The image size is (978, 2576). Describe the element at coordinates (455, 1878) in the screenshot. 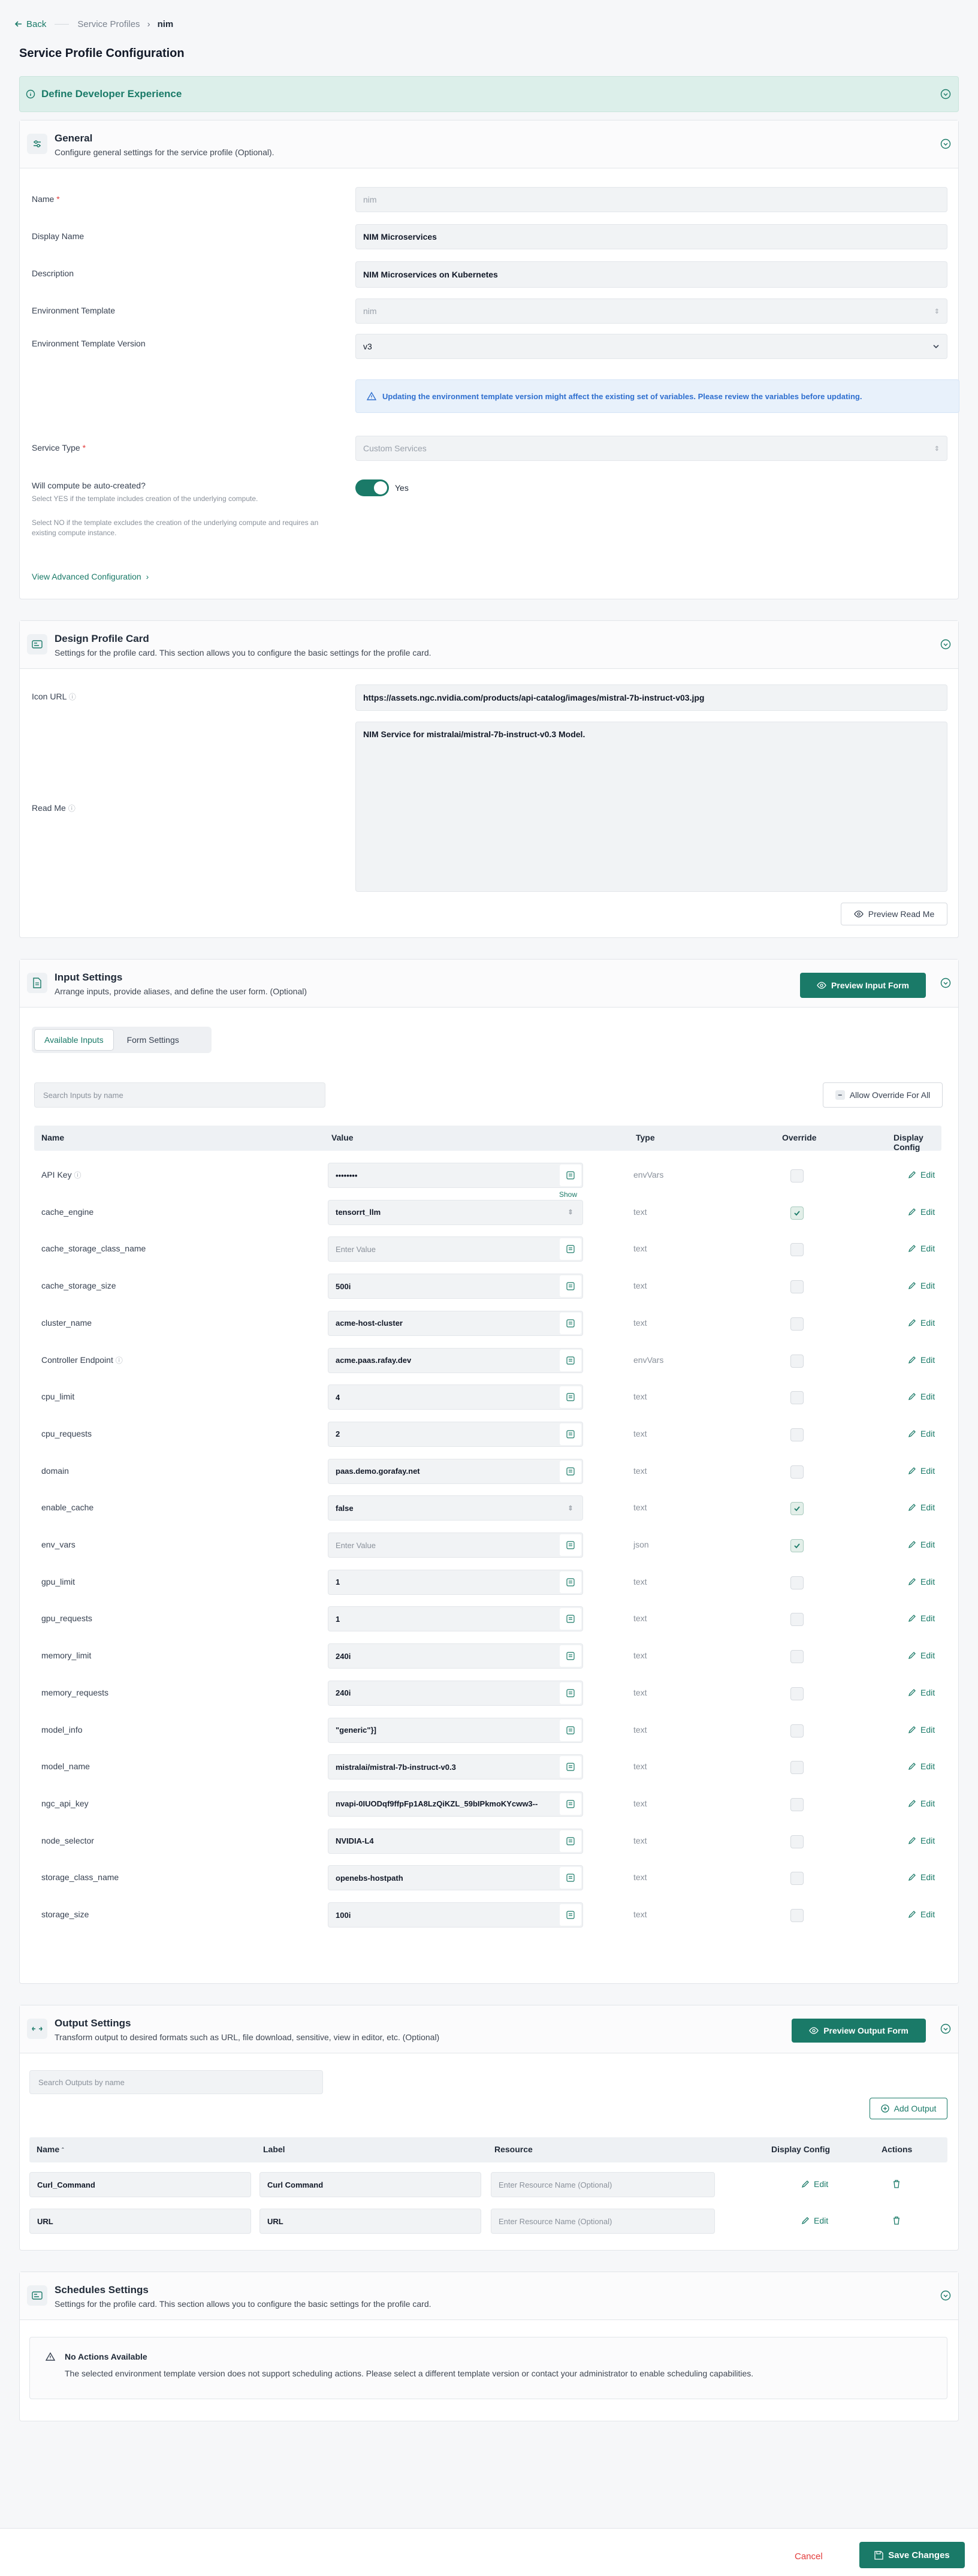

I see `input-value-field: openebs-hostpath` at that location.